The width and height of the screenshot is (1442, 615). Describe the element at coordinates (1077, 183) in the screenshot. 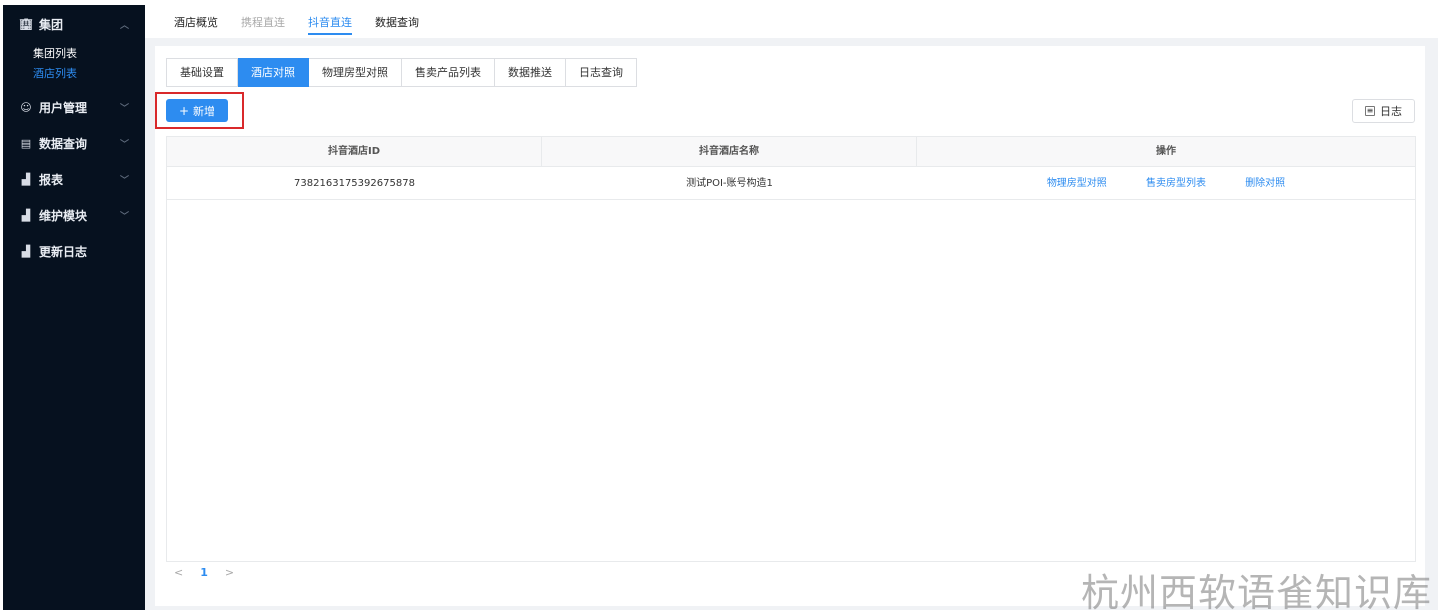

I see `physical-room-mapping-link: 物理房型对照` at that location.